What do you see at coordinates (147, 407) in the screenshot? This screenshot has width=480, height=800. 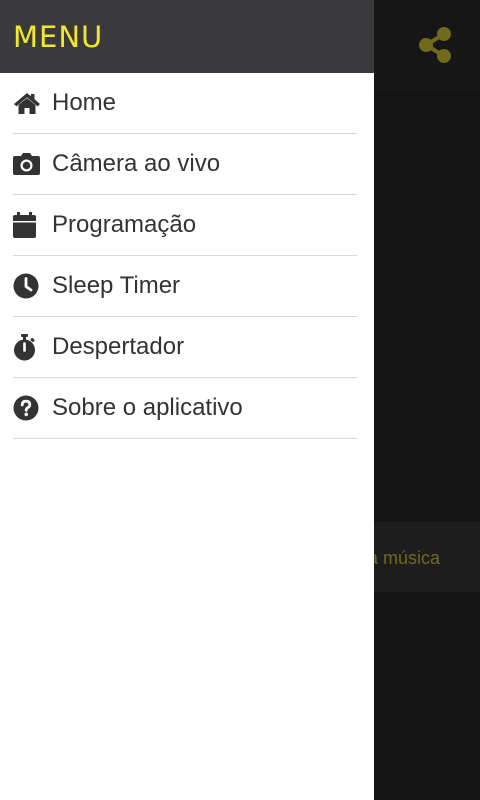 I see `menu-item-label: Sobre o aplicativo` at bounding box center [147, 407].